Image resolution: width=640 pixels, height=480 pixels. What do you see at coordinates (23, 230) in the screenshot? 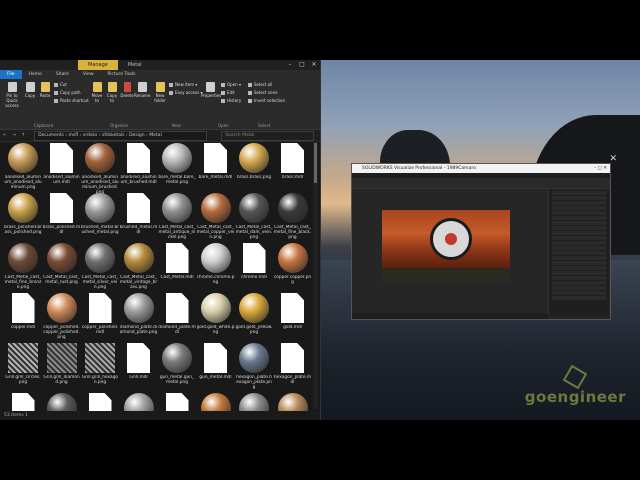
I see `file-name: brass_polished.brass_polished.png` at bounding box center [23, 230].